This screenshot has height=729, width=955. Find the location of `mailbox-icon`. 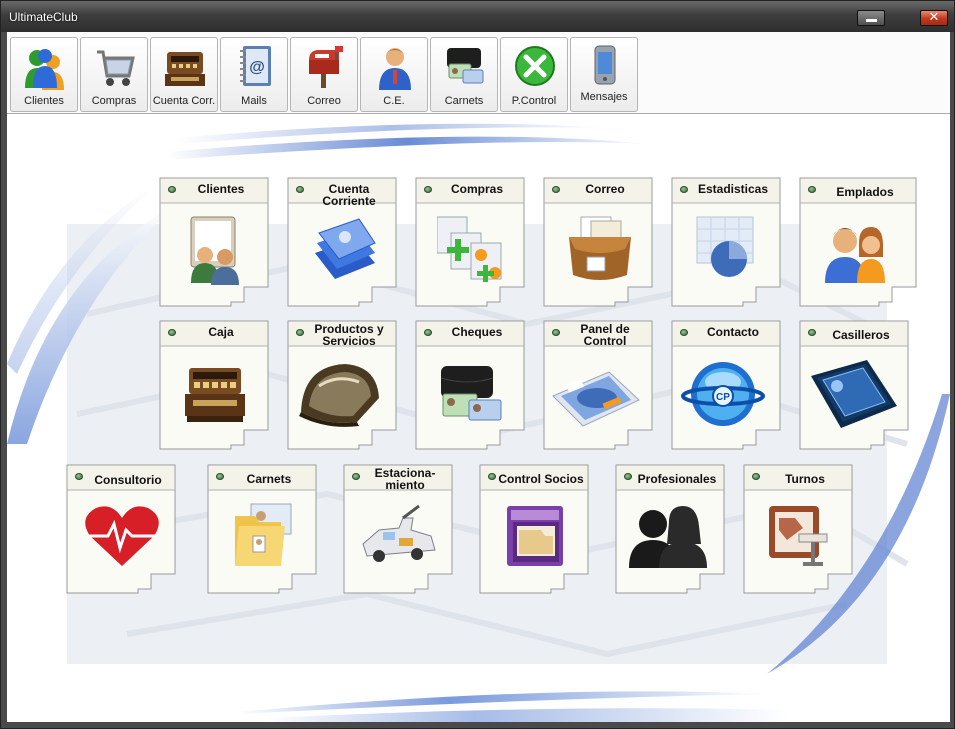

mailbox-icon is located at coordinates (326, 67).